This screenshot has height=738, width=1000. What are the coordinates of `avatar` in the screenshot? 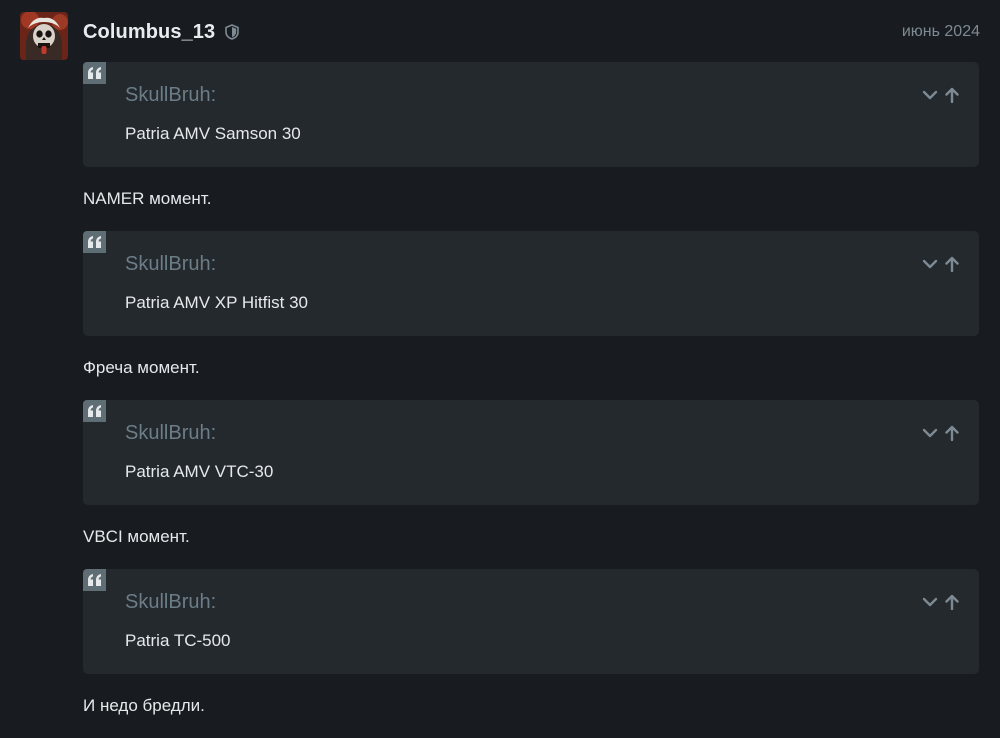 It's located at (44, 36).